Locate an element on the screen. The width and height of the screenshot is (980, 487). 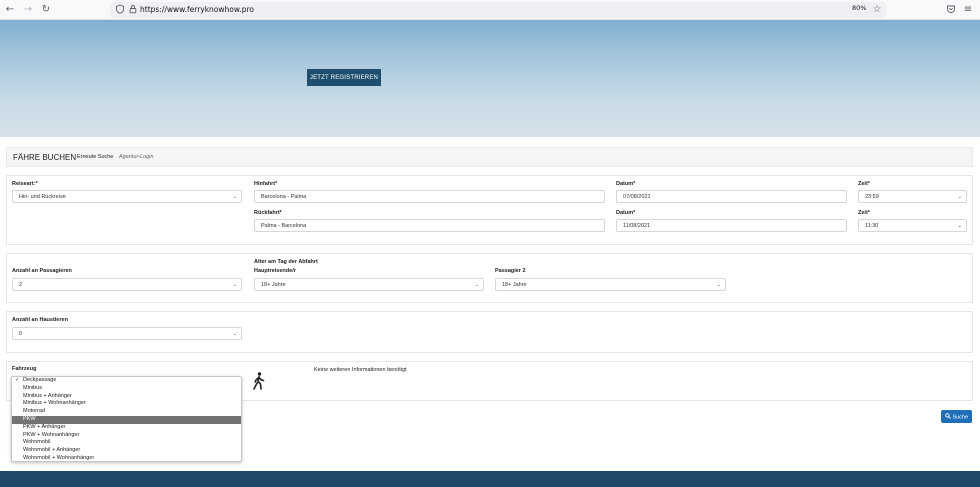
footer-bar is located at coordinates (490, 479).